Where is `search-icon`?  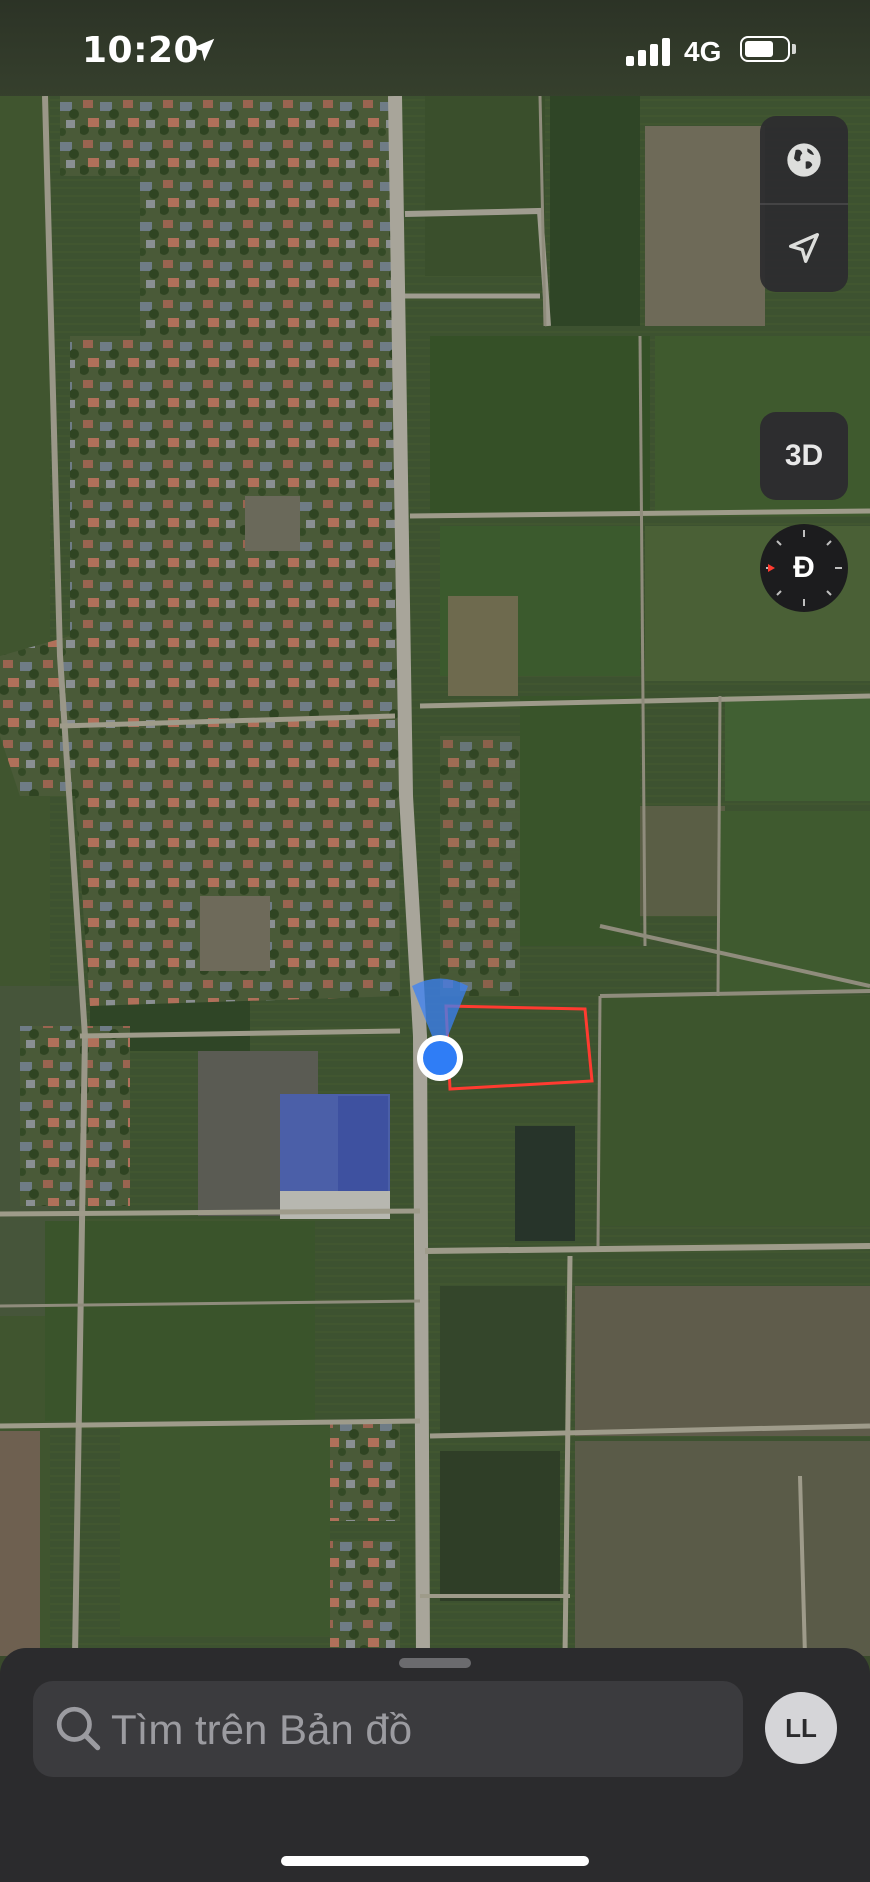
search-icon is located at coordinates (78, 1728).